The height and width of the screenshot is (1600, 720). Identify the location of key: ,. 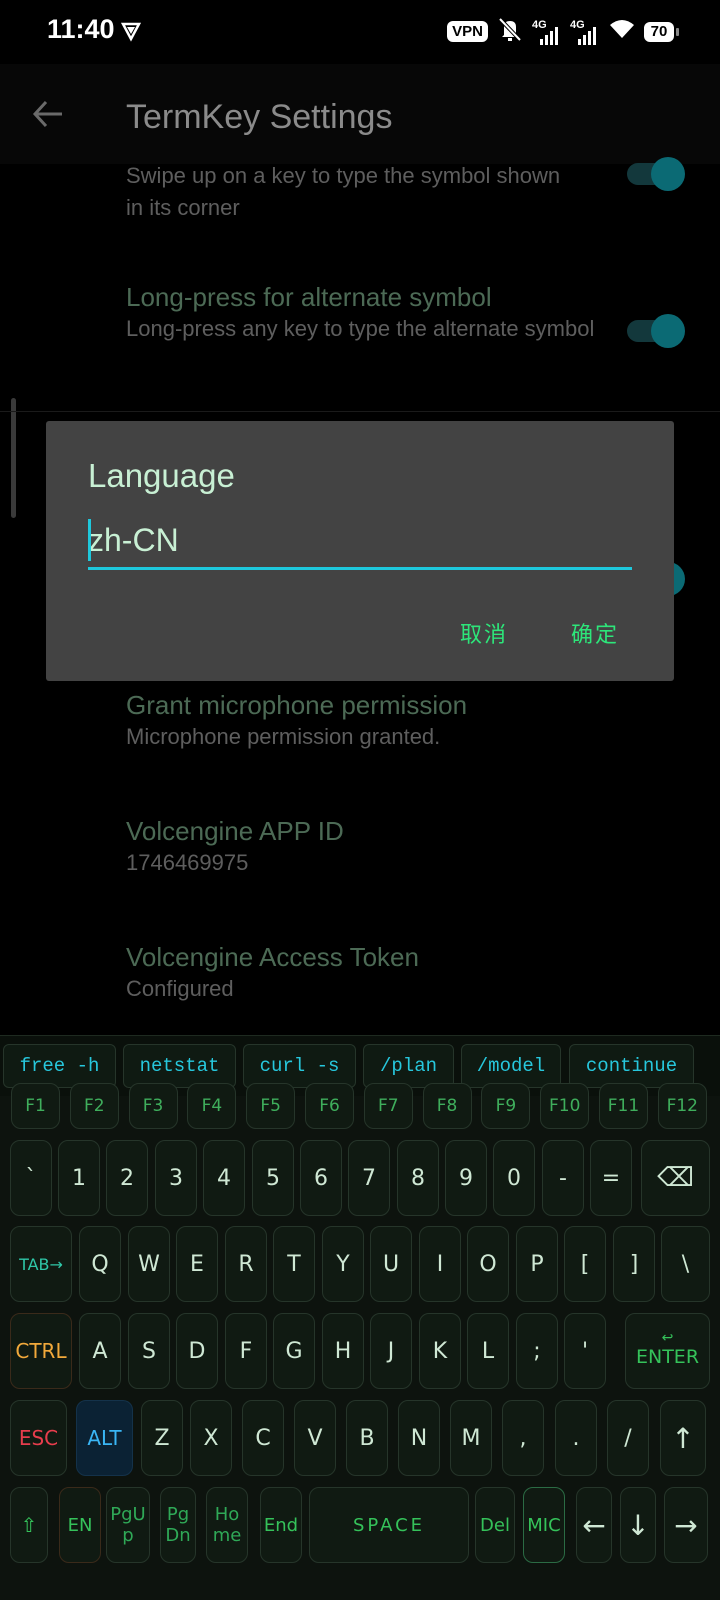
(523, 1438).